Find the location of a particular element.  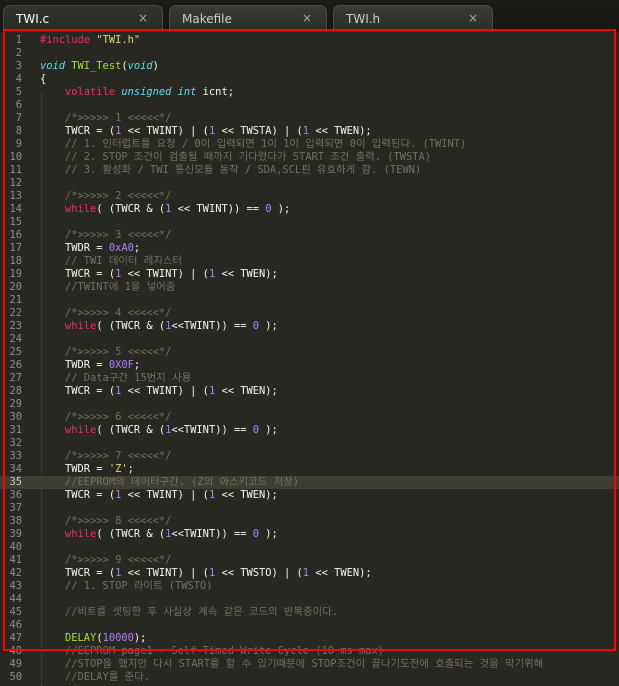

code-line: 32 is located at coordinates (309, 443).